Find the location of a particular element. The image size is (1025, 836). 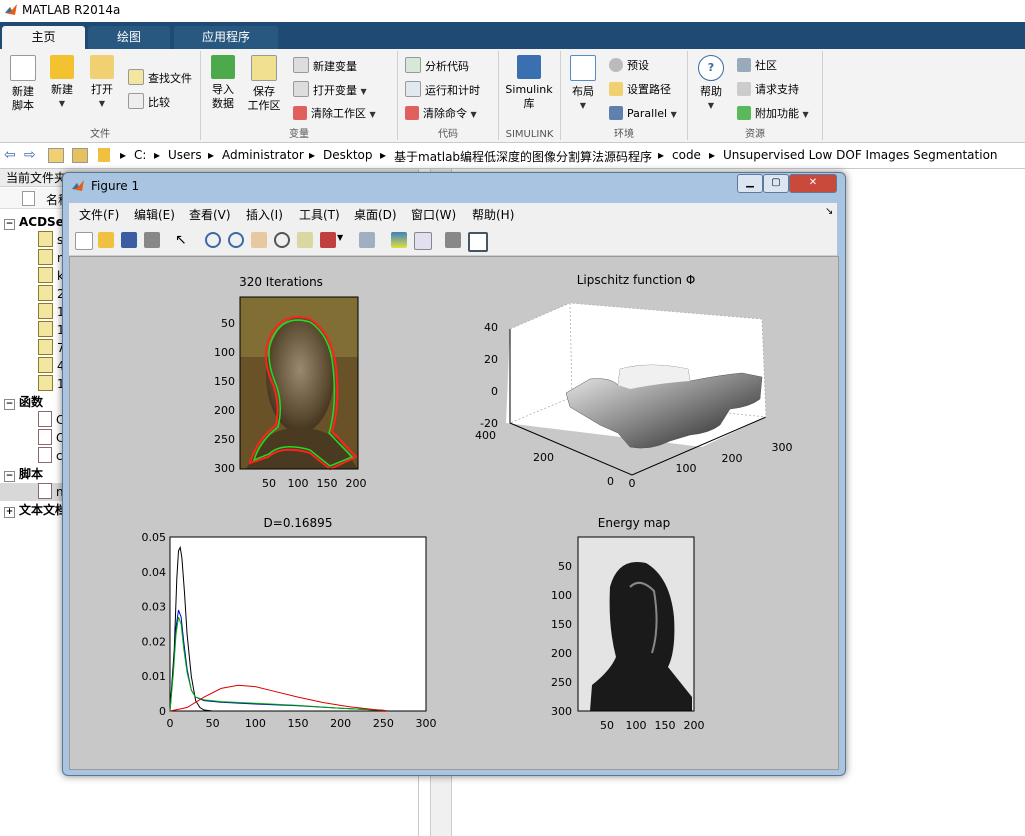

minimize-button: ▁ is located at coordinates (750, 183).